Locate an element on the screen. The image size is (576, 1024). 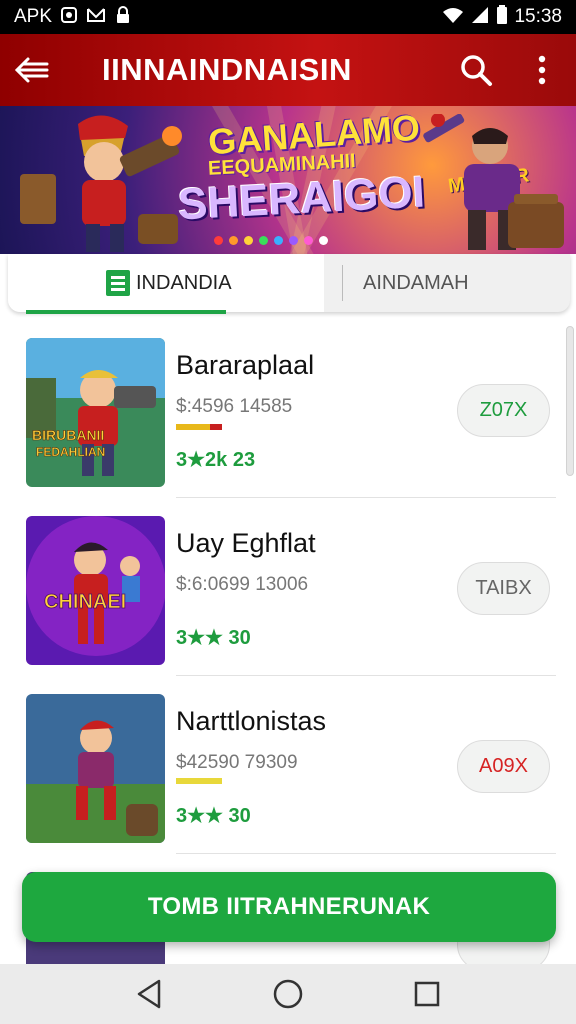
page-title: IINNAINDNAISIN is located at coordinates (227, 69).